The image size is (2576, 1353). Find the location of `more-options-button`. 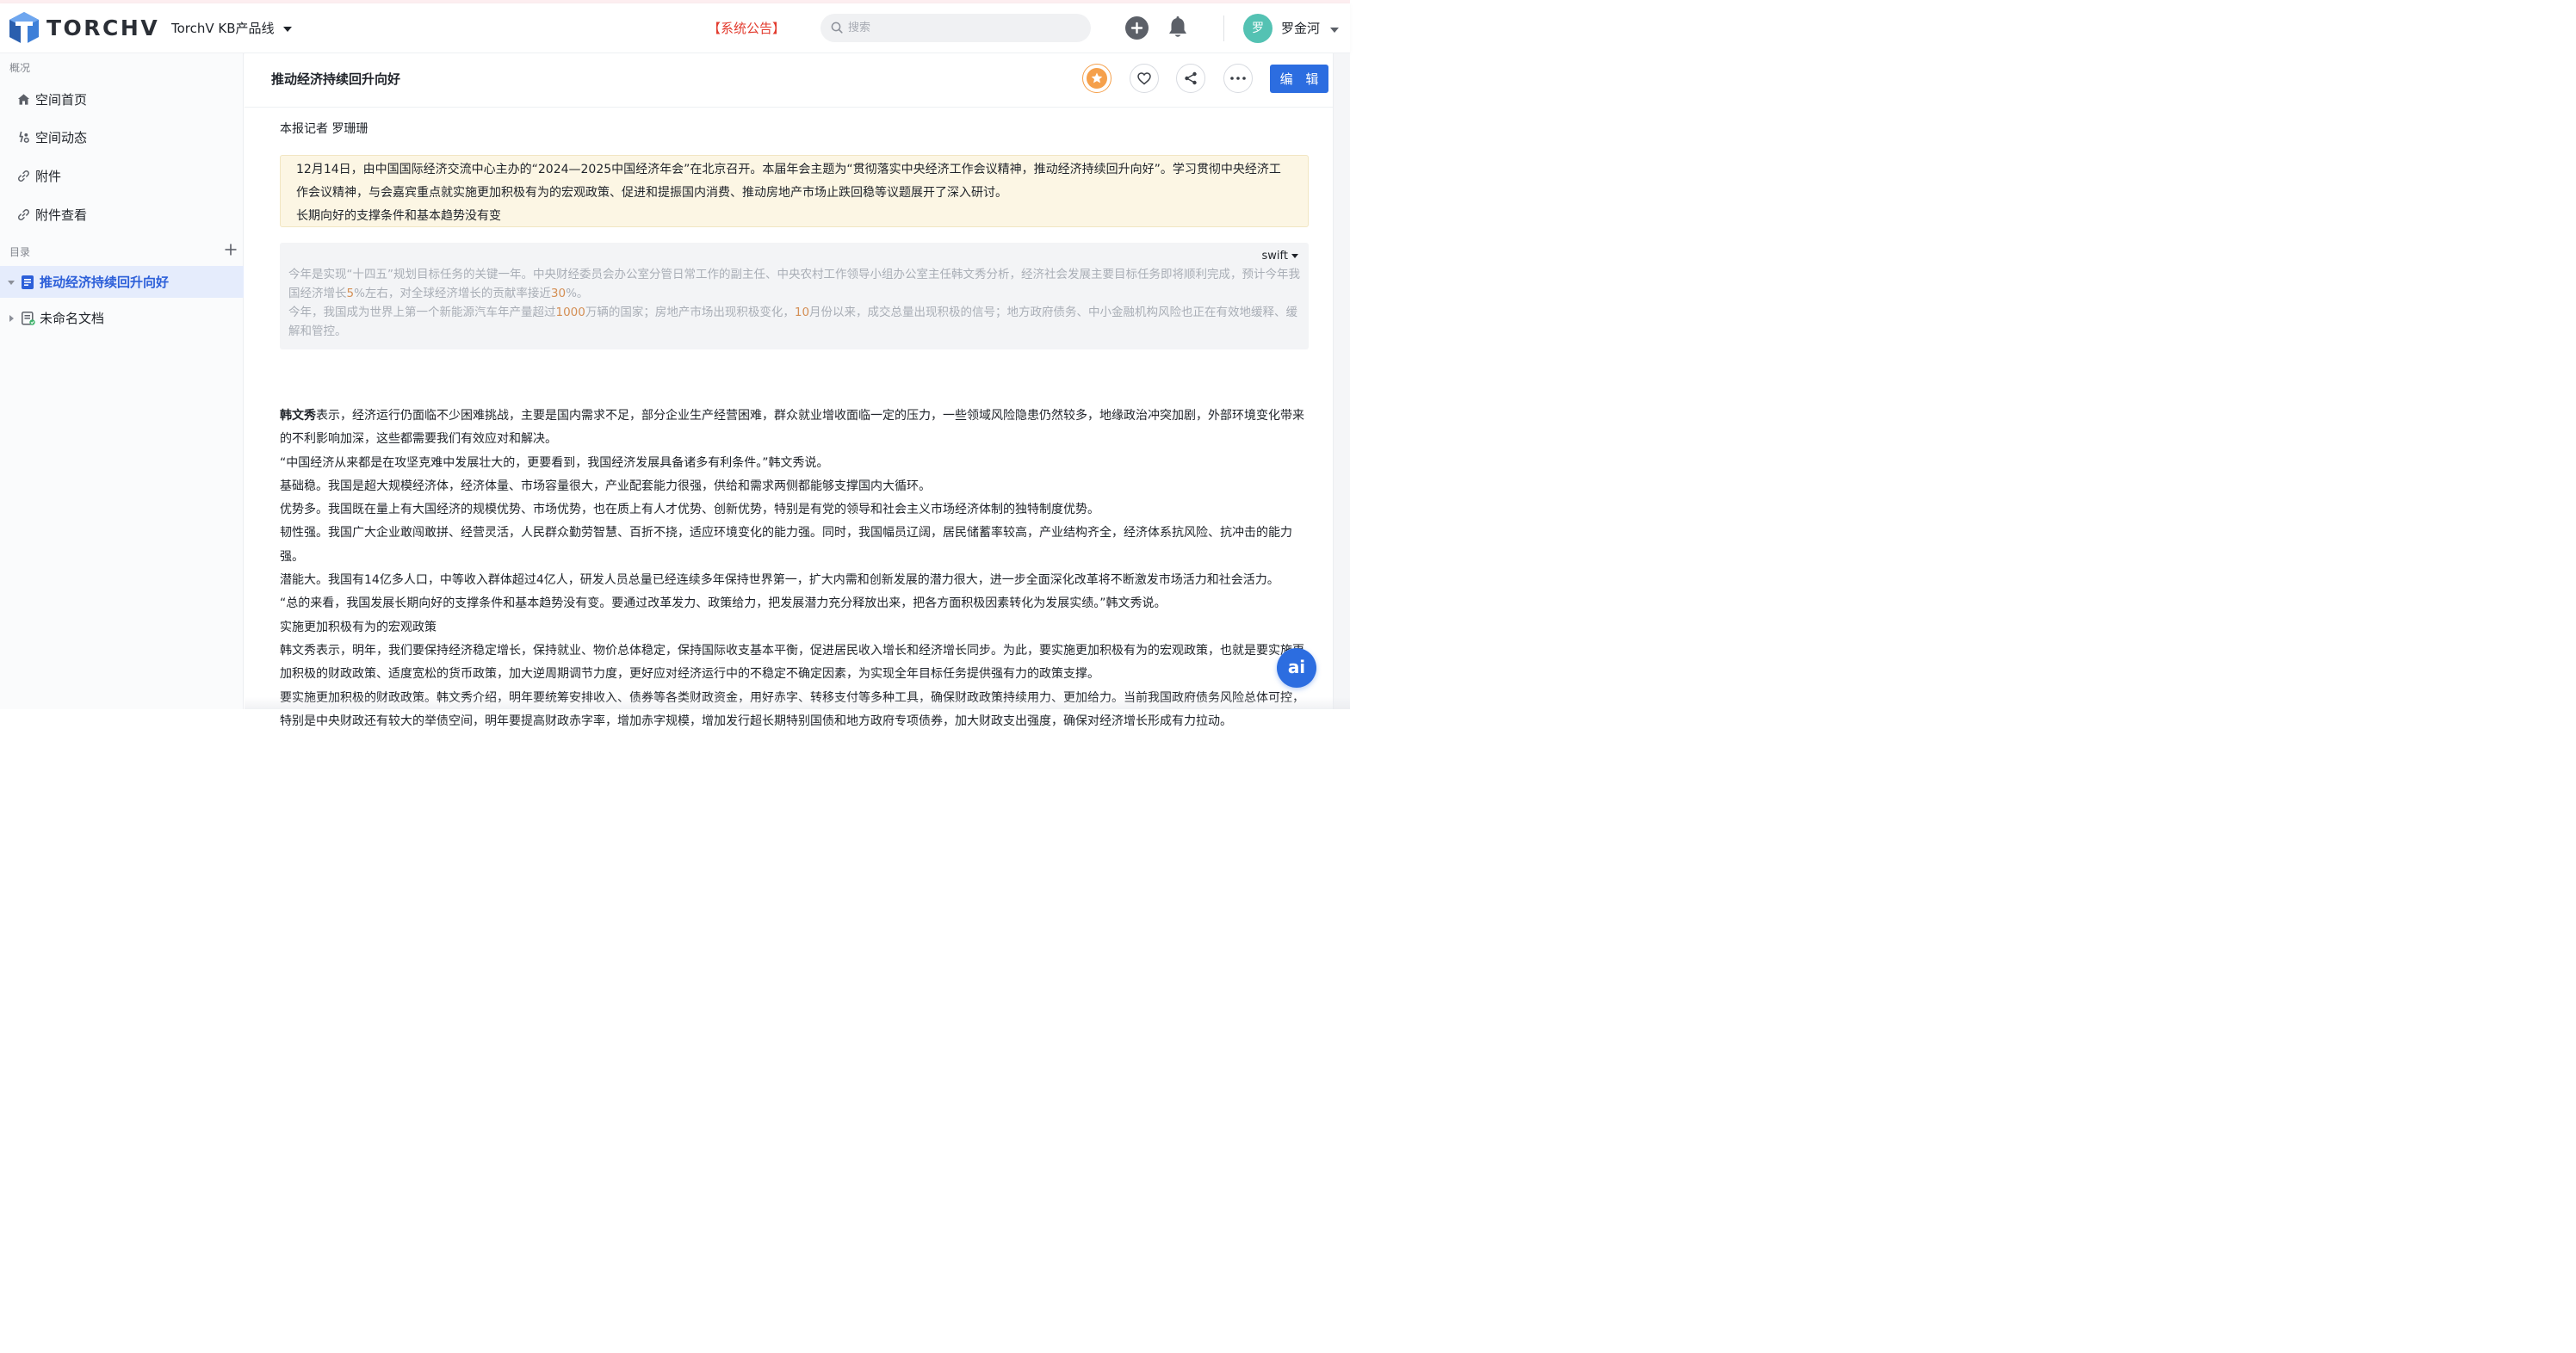

more-options-button is located at coordinates (1238, 78).